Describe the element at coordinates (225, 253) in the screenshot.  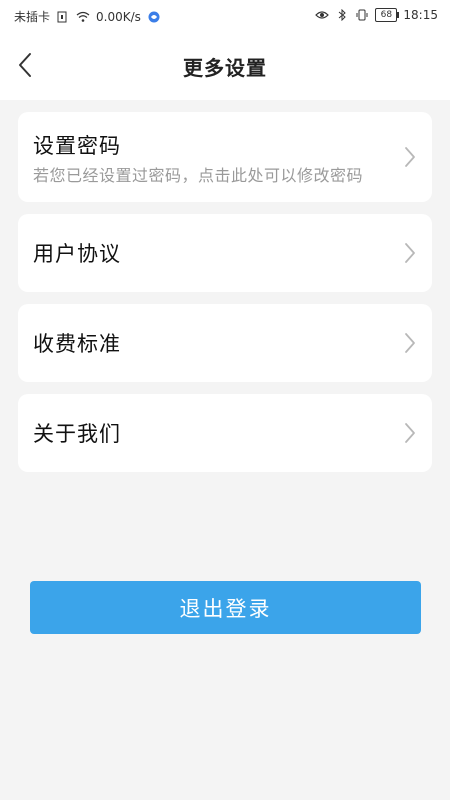
I see `menu-item-user-agreement: 用户协议` at that location.